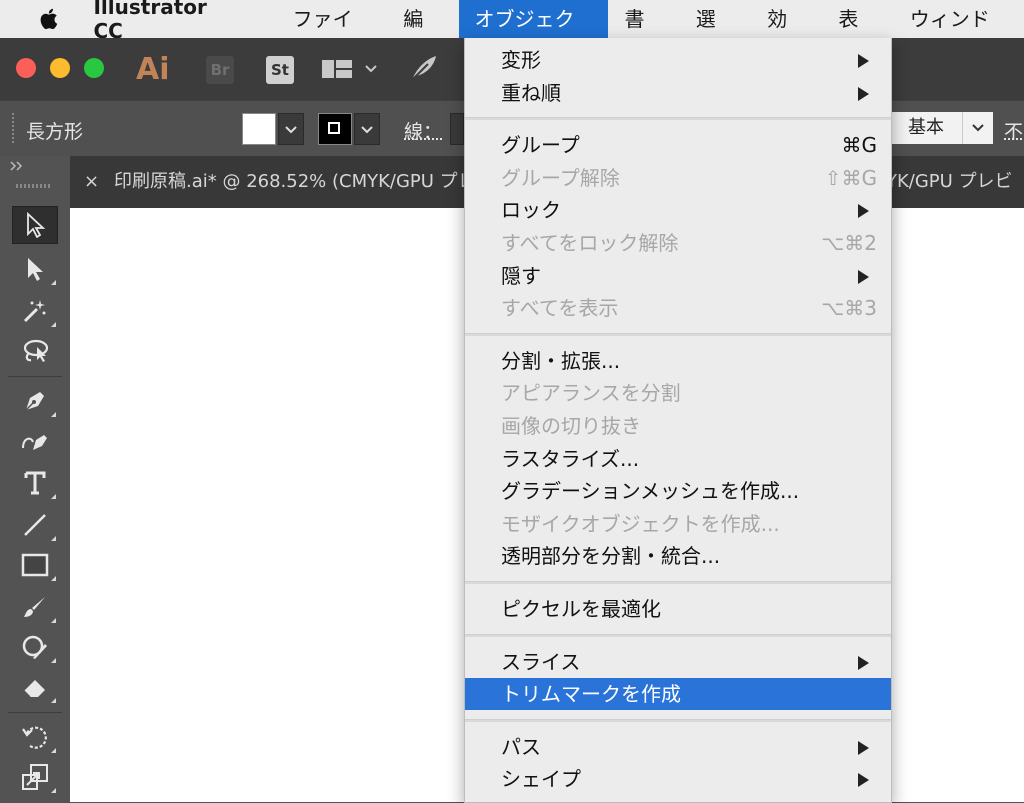 This screenshot has width=1024, height=803. I want to click on style-select: 基本, so click(925, 128).